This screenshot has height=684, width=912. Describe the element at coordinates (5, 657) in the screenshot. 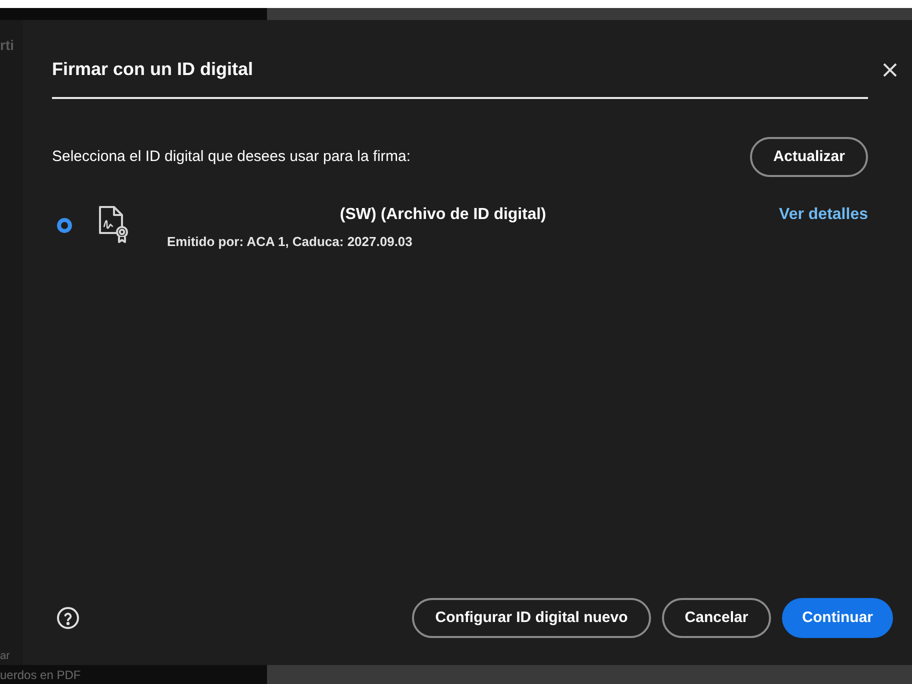

I see `background-text: ar` at that location.